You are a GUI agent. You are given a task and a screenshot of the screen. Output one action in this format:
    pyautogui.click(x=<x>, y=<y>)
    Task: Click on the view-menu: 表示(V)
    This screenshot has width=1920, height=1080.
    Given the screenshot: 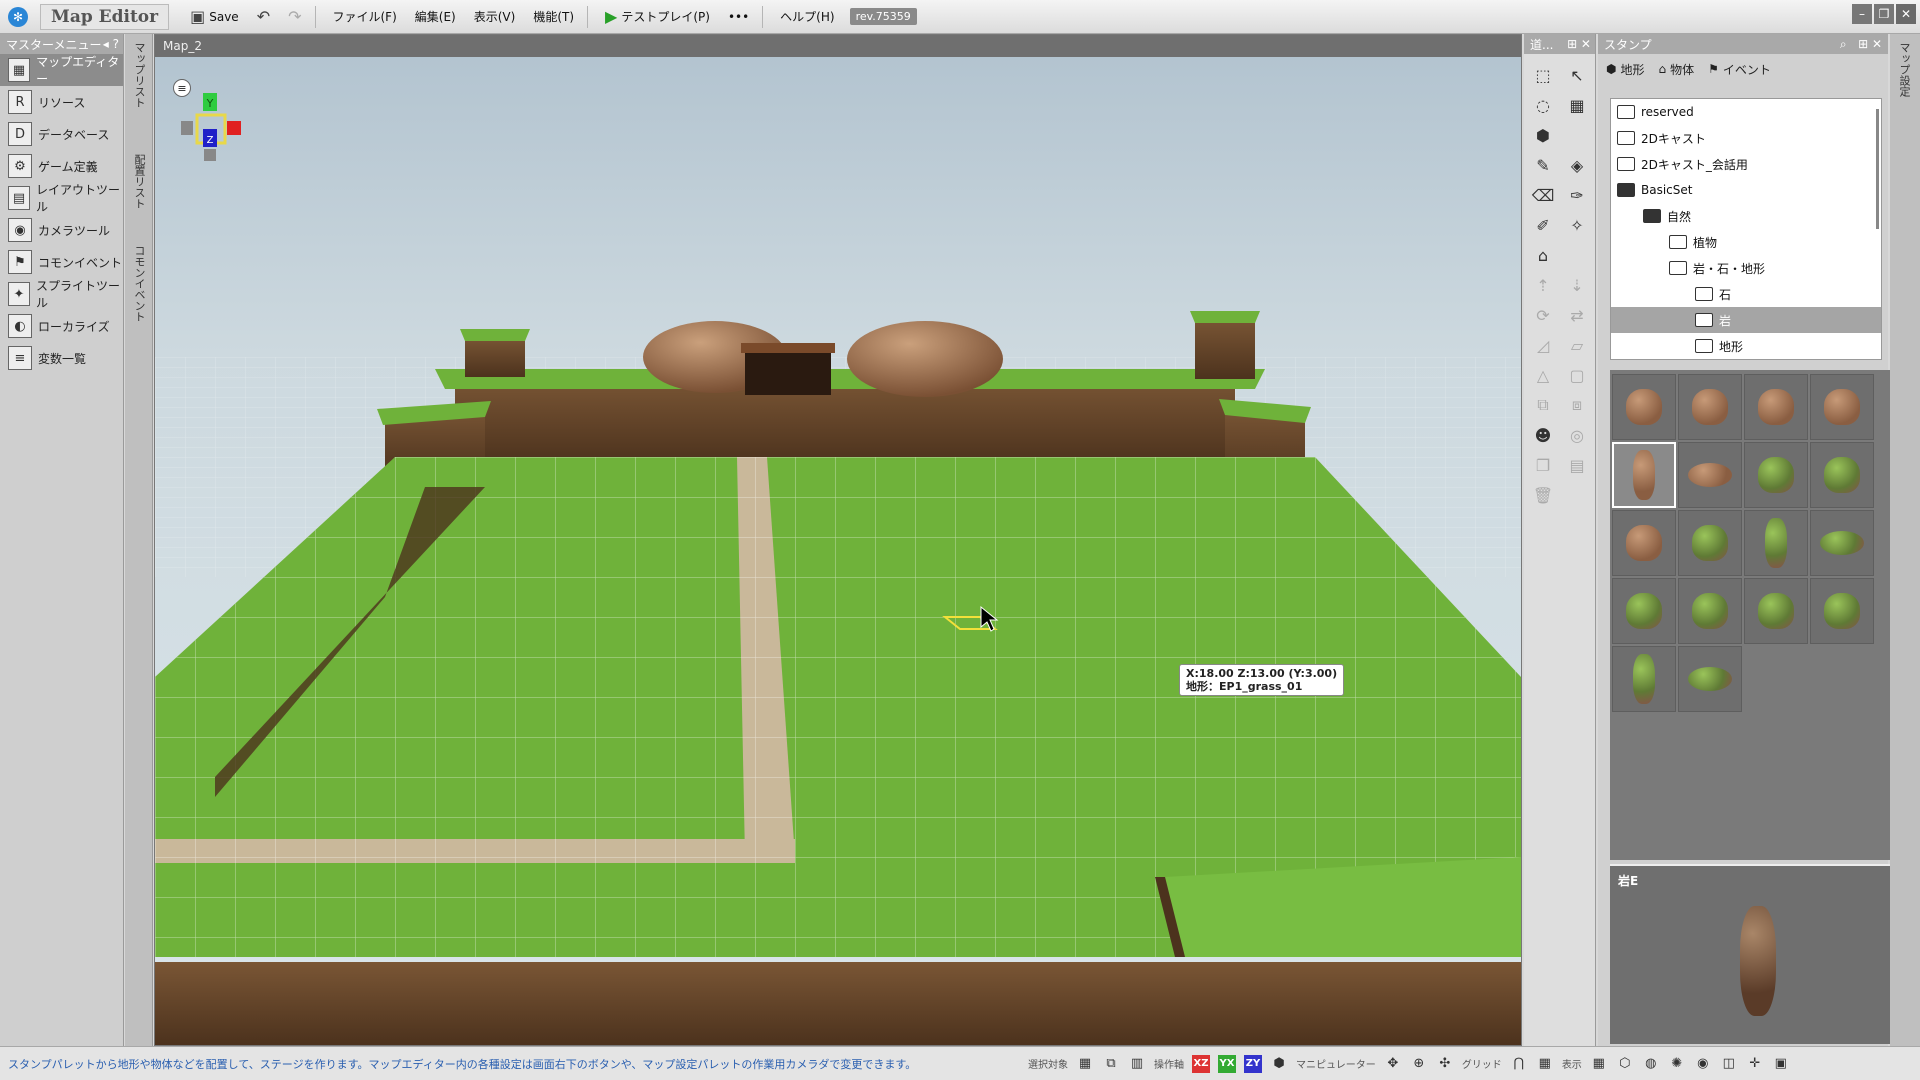 What is the action you would take?
    pyautogui.click(x=495, y=17)
    